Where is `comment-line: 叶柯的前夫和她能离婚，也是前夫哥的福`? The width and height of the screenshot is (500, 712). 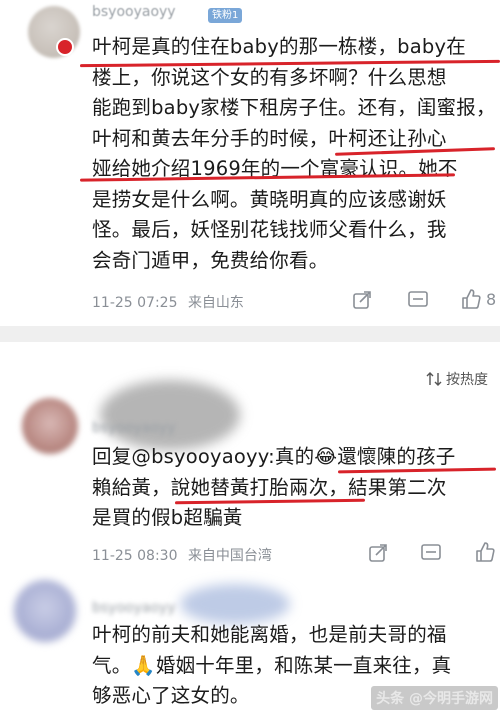 comment-line: 叶柯的前夫和她能离婚，也是前夫哥的福 is located at coordinates (269, 634).